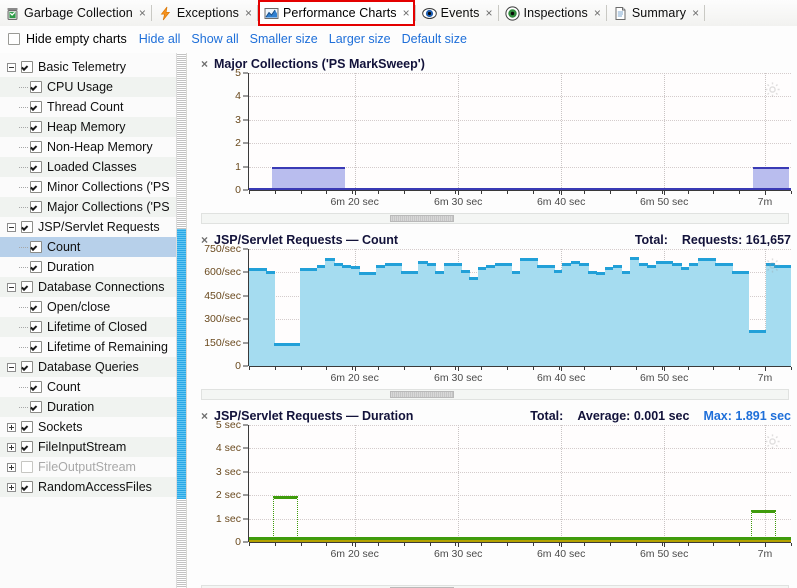 The width and height of the screenshot is (797, 588). Describe the element at coordinates (93, 367) in the screenshot. I see `tree-item-database-queries: Database Queries` at that location.